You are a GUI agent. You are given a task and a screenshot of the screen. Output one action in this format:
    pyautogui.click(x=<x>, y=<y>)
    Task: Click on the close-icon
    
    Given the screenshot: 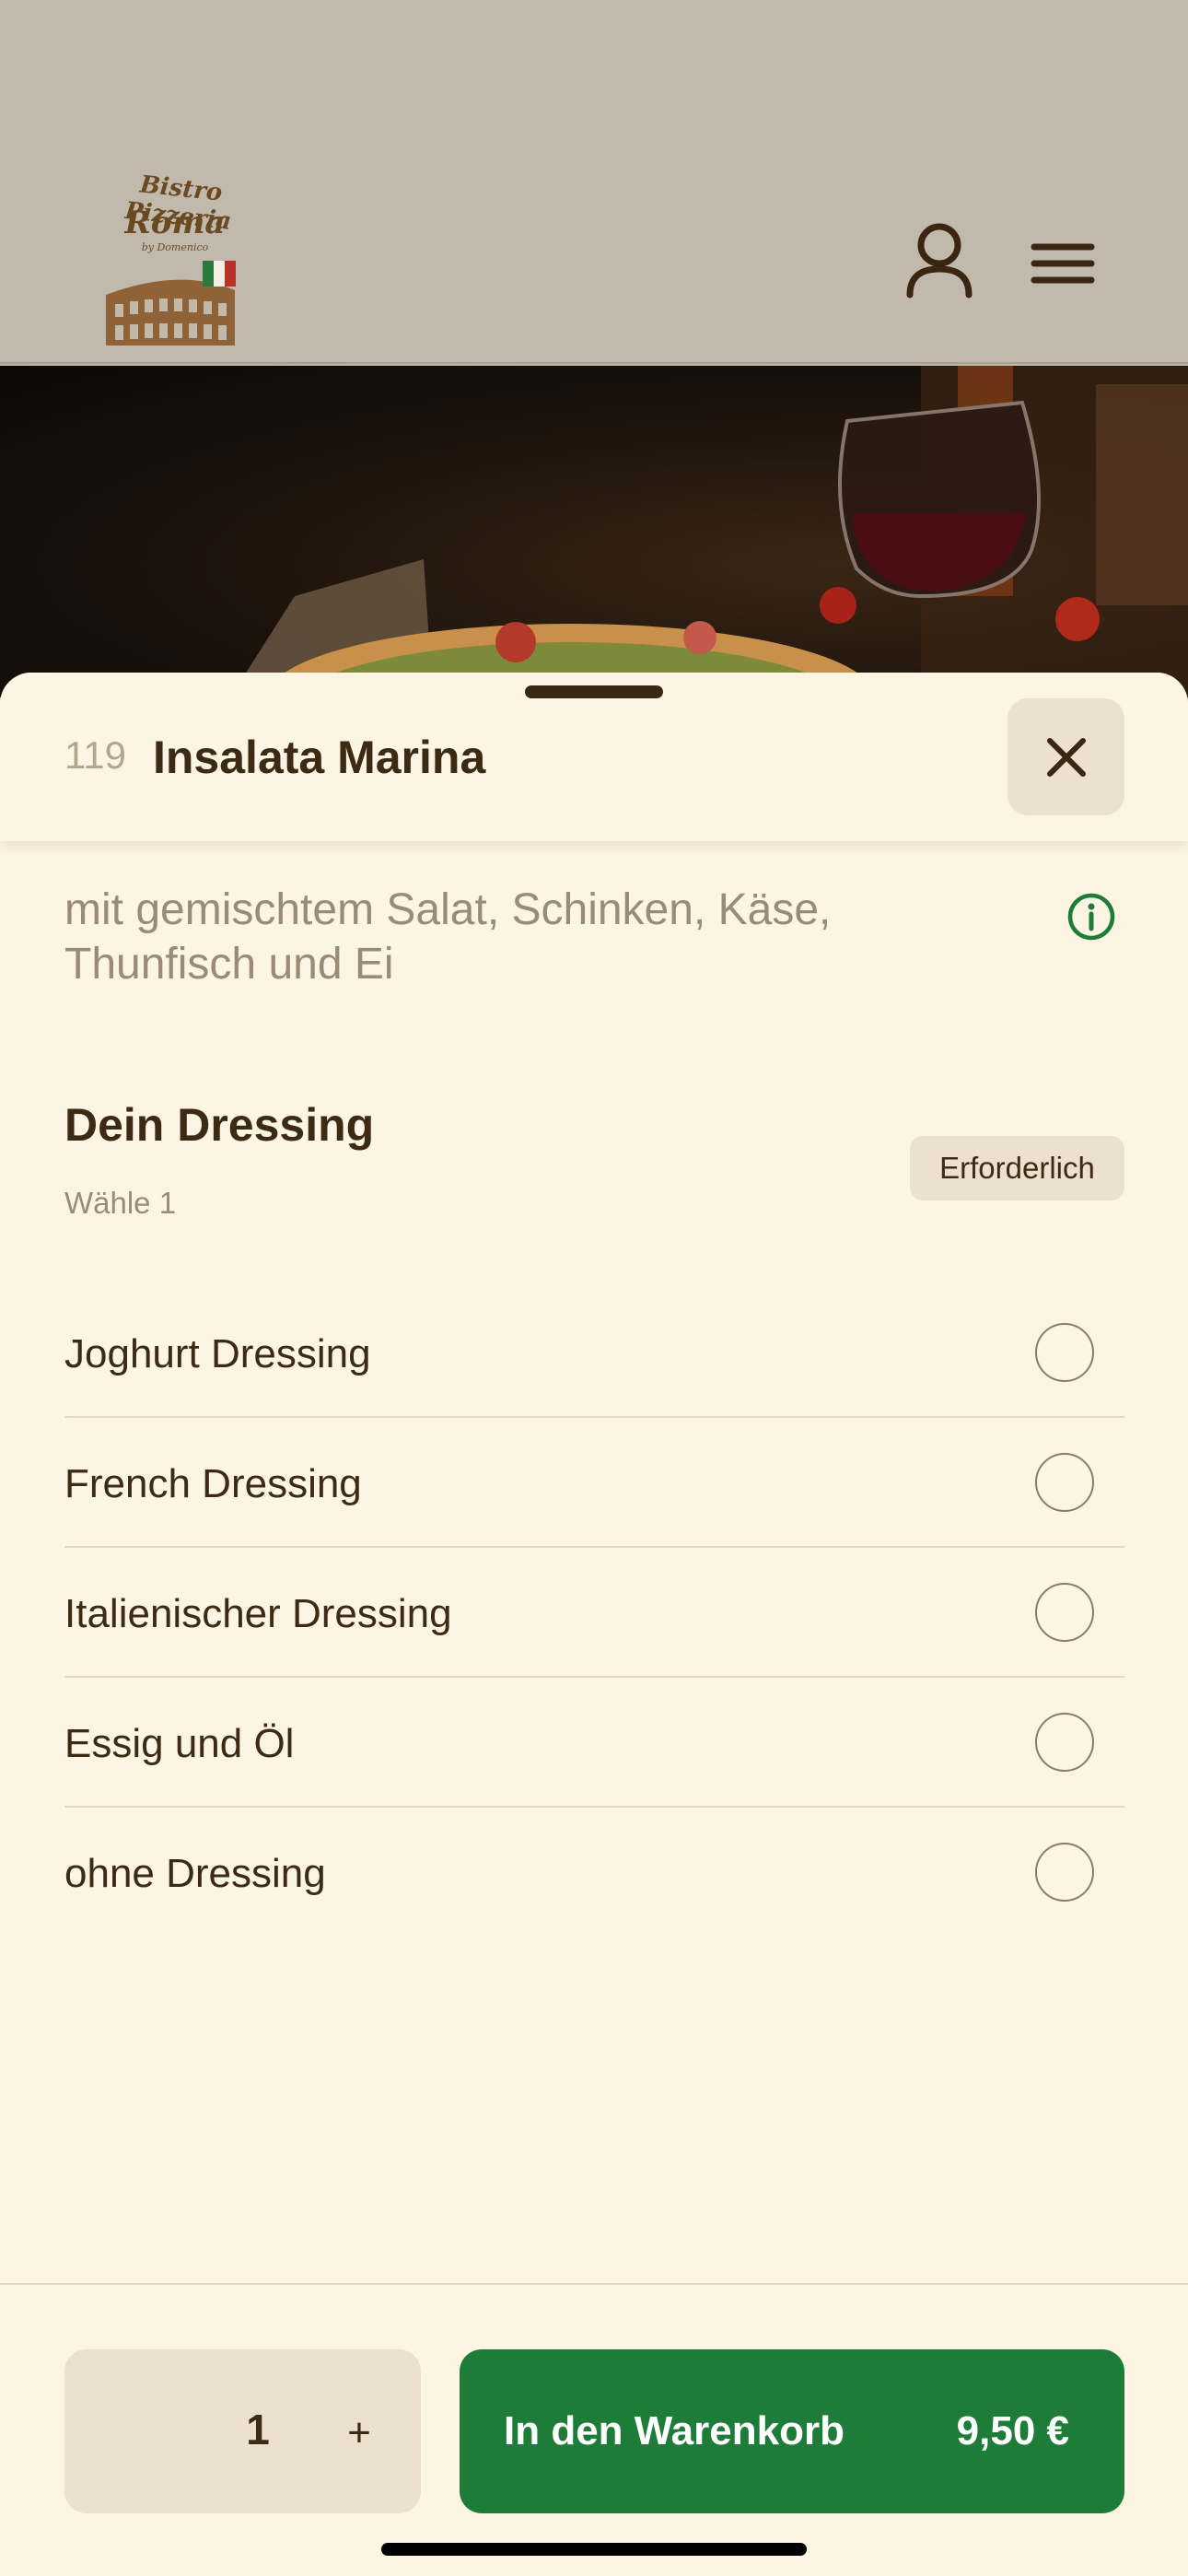 What is the action you would take?
    pyautogui.click(x=1066, y=757)
    